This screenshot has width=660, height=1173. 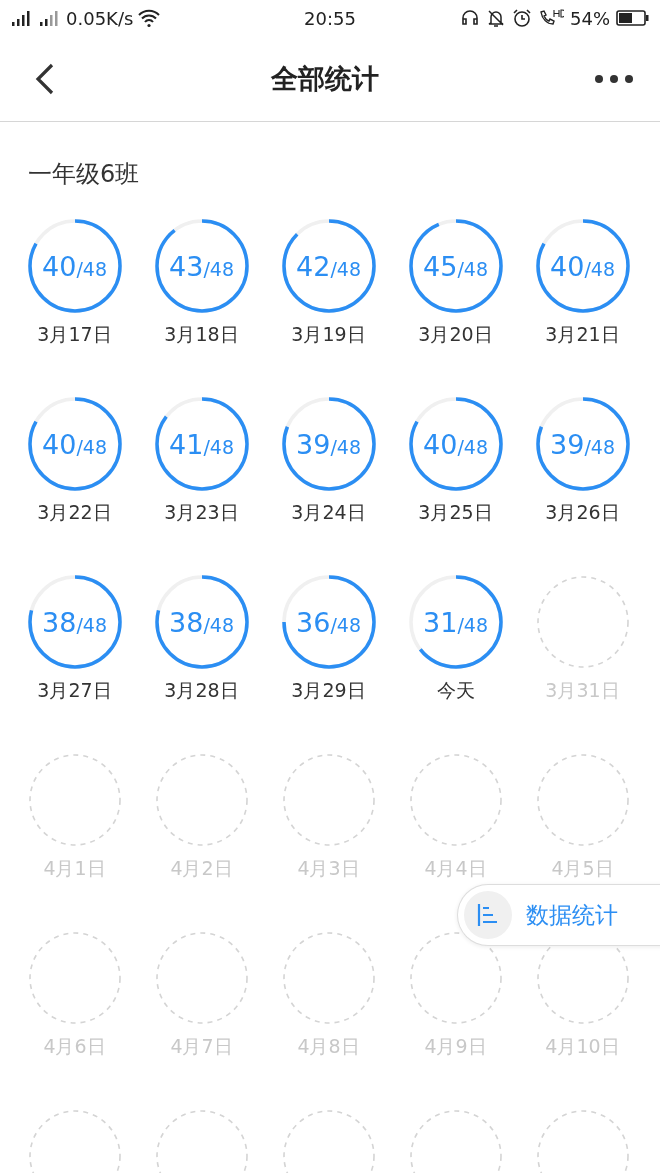 What do you see at coordinates (455, 512) in the screenshot?
I see `date-label: 3月25日` at bounding box center [455, 512].